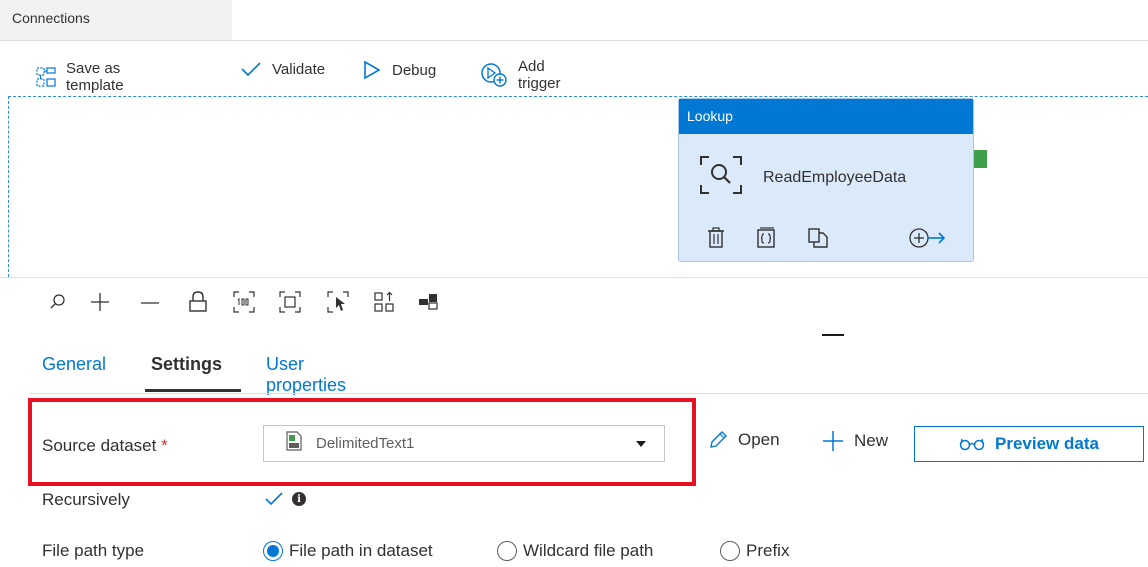  What do you see at coordinates (588, 550) in the screenshot?
I see `radio-label: Wildcard file path` at bounding box center [588, 550].